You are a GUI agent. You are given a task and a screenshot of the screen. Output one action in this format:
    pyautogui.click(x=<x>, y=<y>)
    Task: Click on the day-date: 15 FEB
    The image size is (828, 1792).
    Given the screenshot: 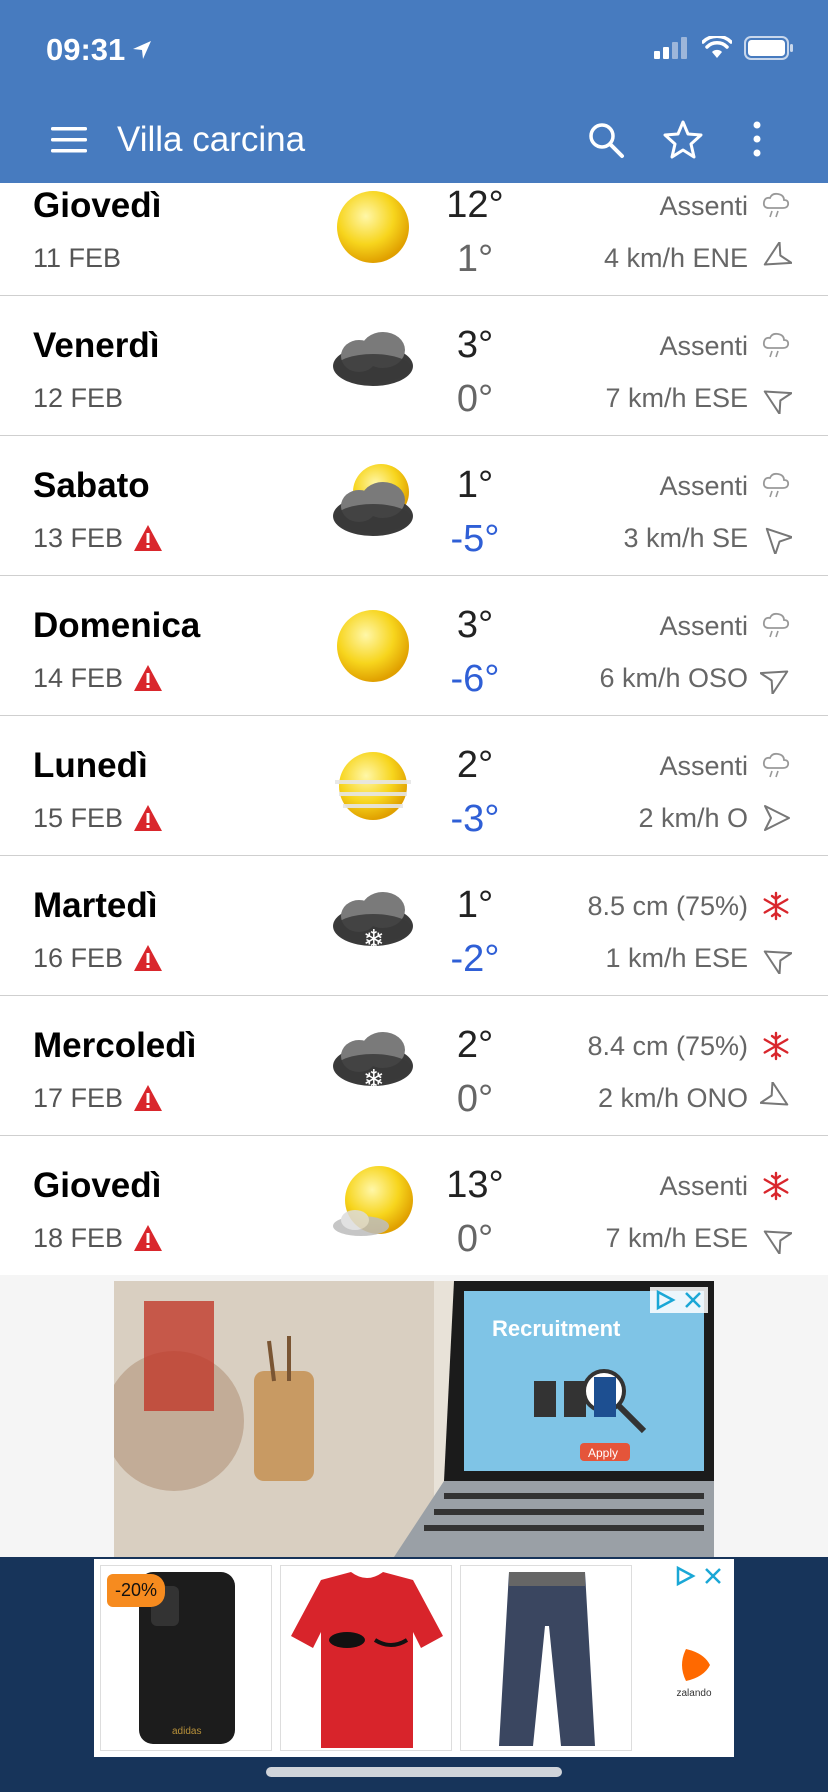 What is the action you would take?
    pyautogui.click(x=98, y=818)
    